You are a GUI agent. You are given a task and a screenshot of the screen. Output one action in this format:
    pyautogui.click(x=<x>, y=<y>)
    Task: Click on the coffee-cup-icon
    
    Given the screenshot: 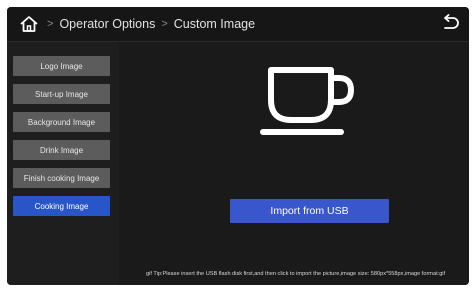 What is the action you would take?
    pyautogui.click(x=309, y=102)
    